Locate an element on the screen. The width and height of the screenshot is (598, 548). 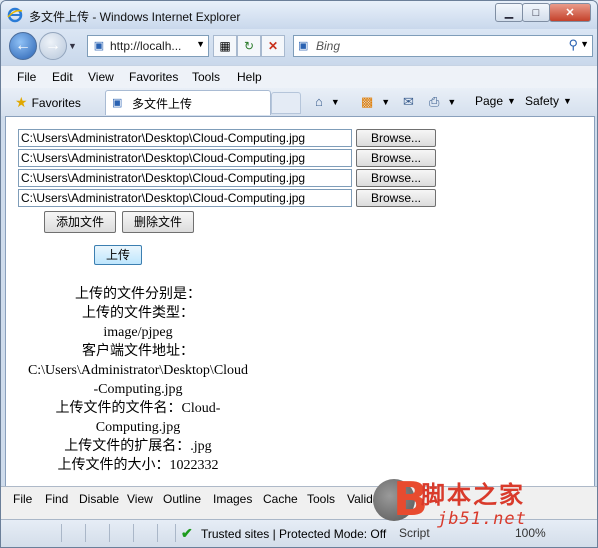
window-title: 多文件上传 - Windows Internet Explorer is located at coordinates (135, 17).